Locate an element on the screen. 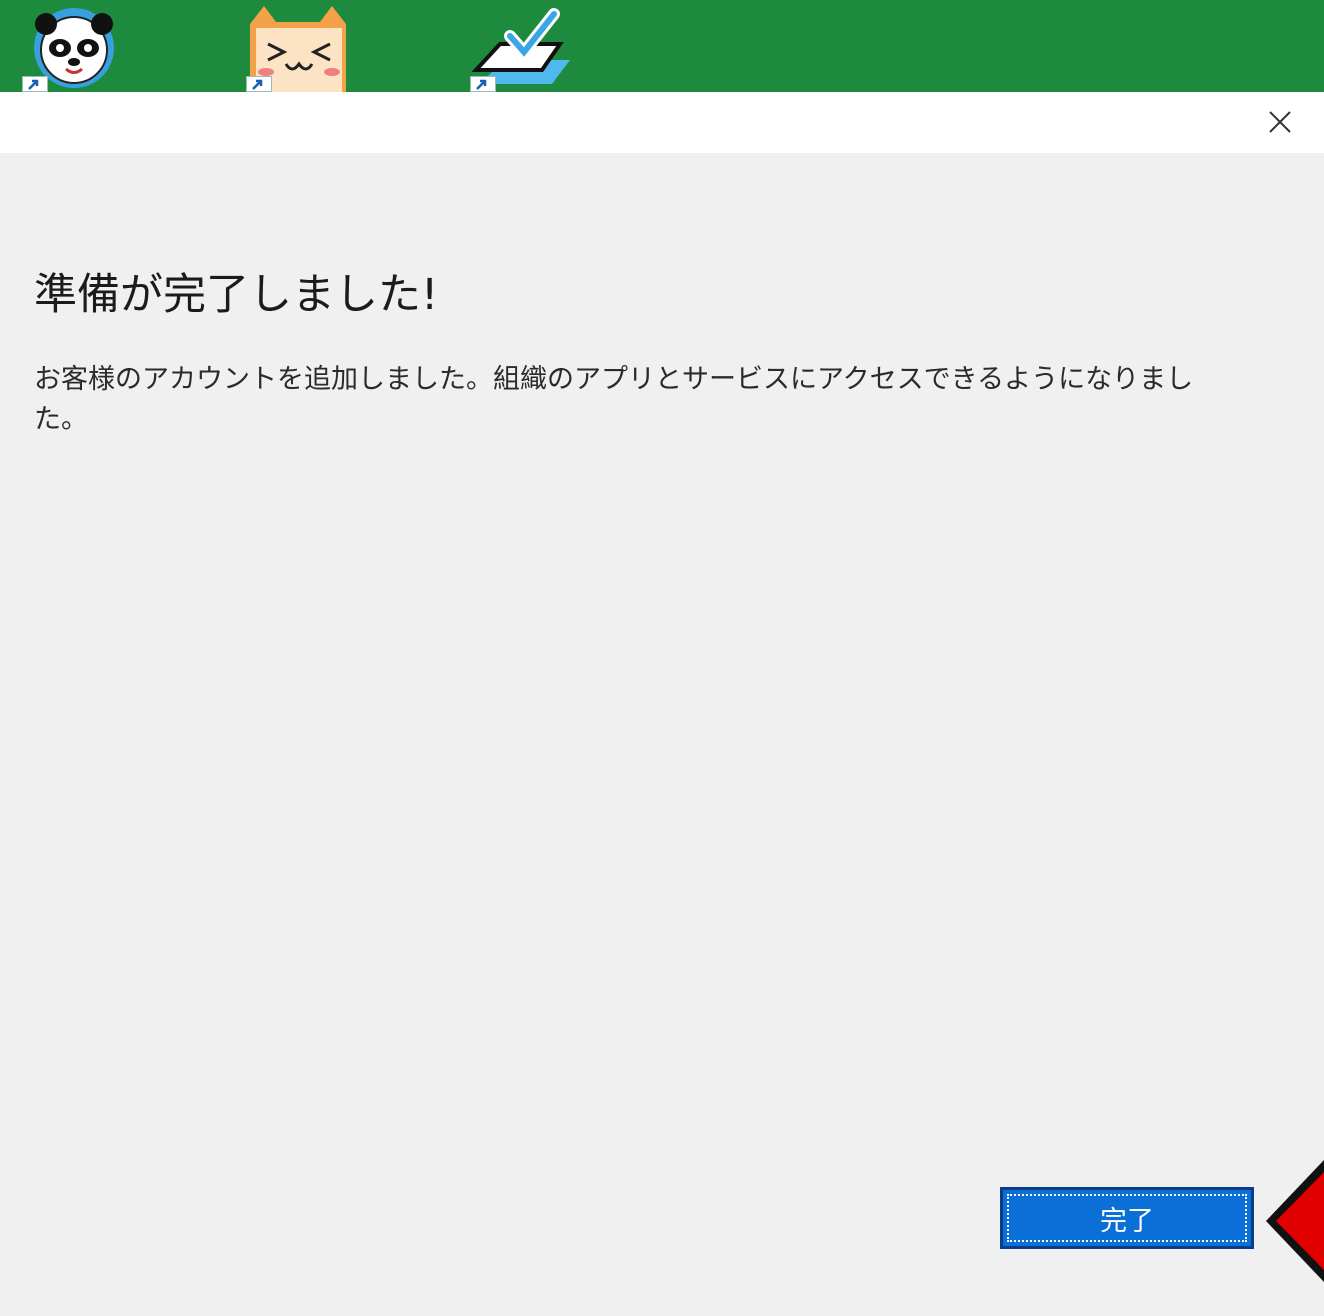 The height and width of the screenshot is (1316, 1324). cat-app-icon is located at coordinates (299, 49).